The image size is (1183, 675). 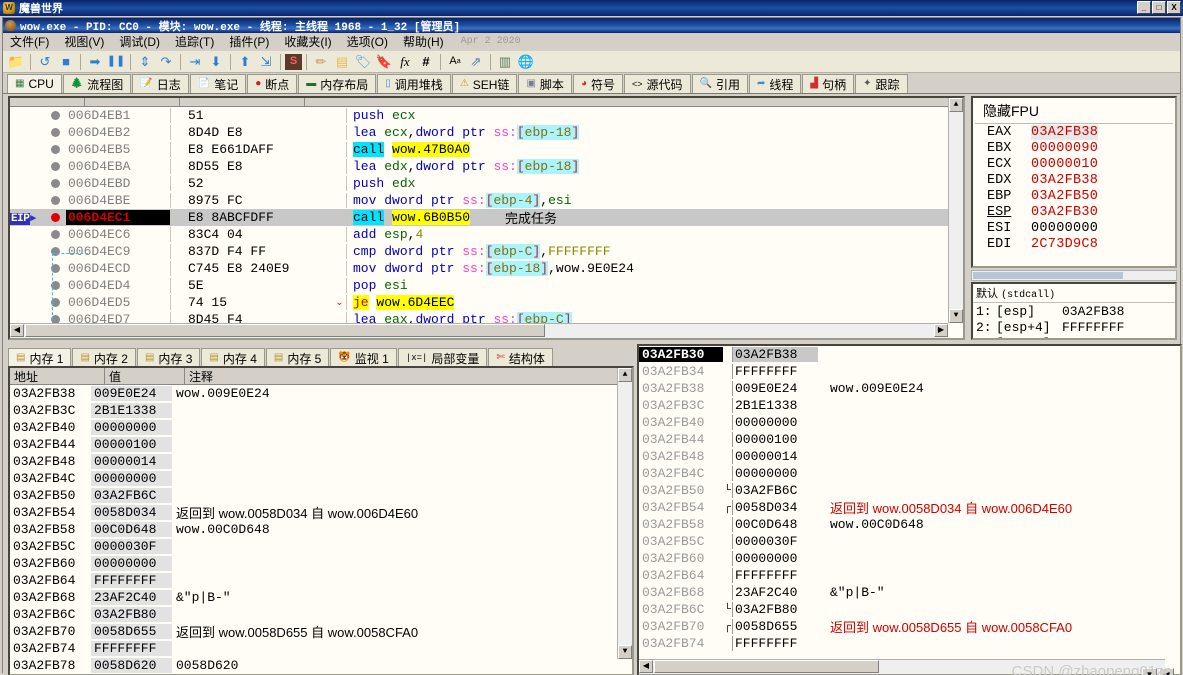 What do you see at coordinates (139, 41) in the screenshot?
I see `menu-debug: 调试(D)` at bounding box center [139, 41].